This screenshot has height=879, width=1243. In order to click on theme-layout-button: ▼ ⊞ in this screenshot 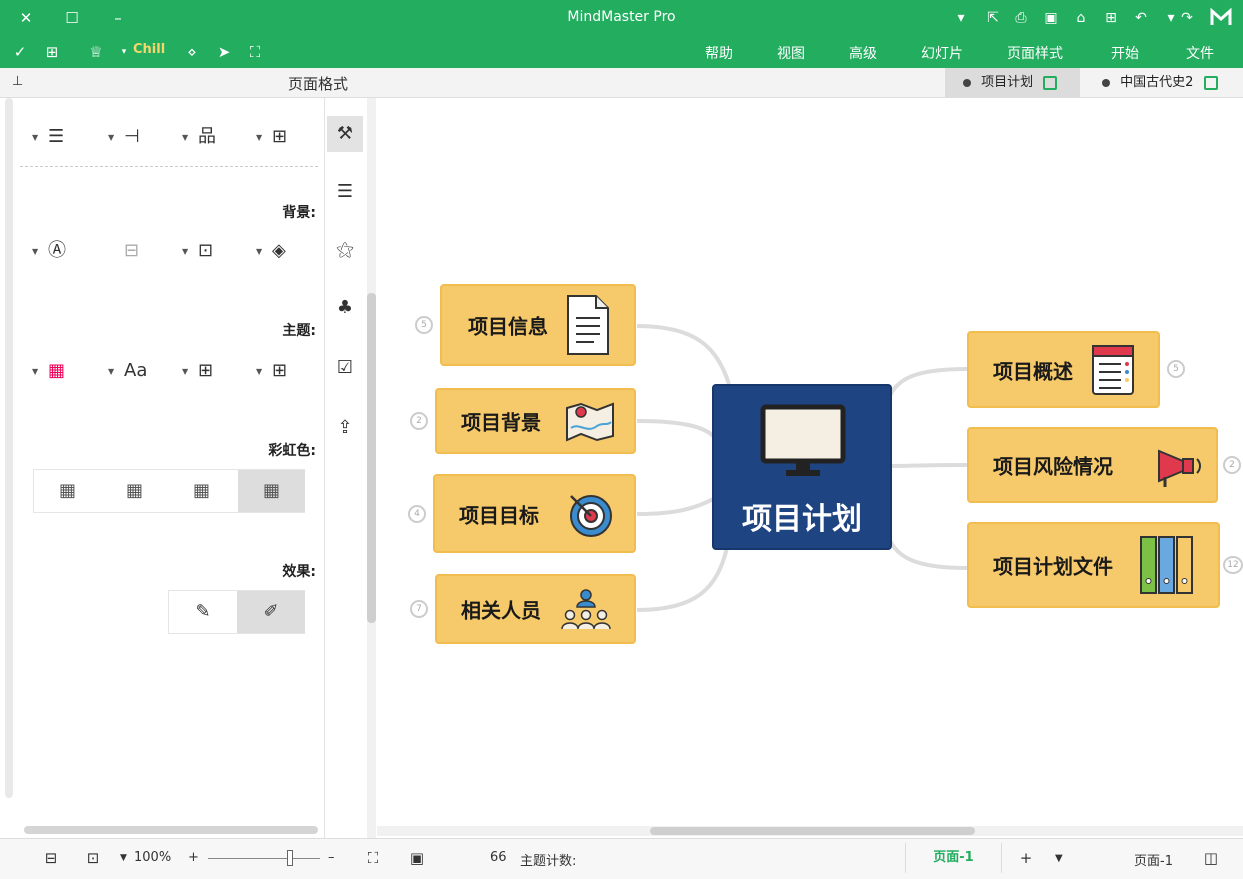, I will do `click(279, 371)`.